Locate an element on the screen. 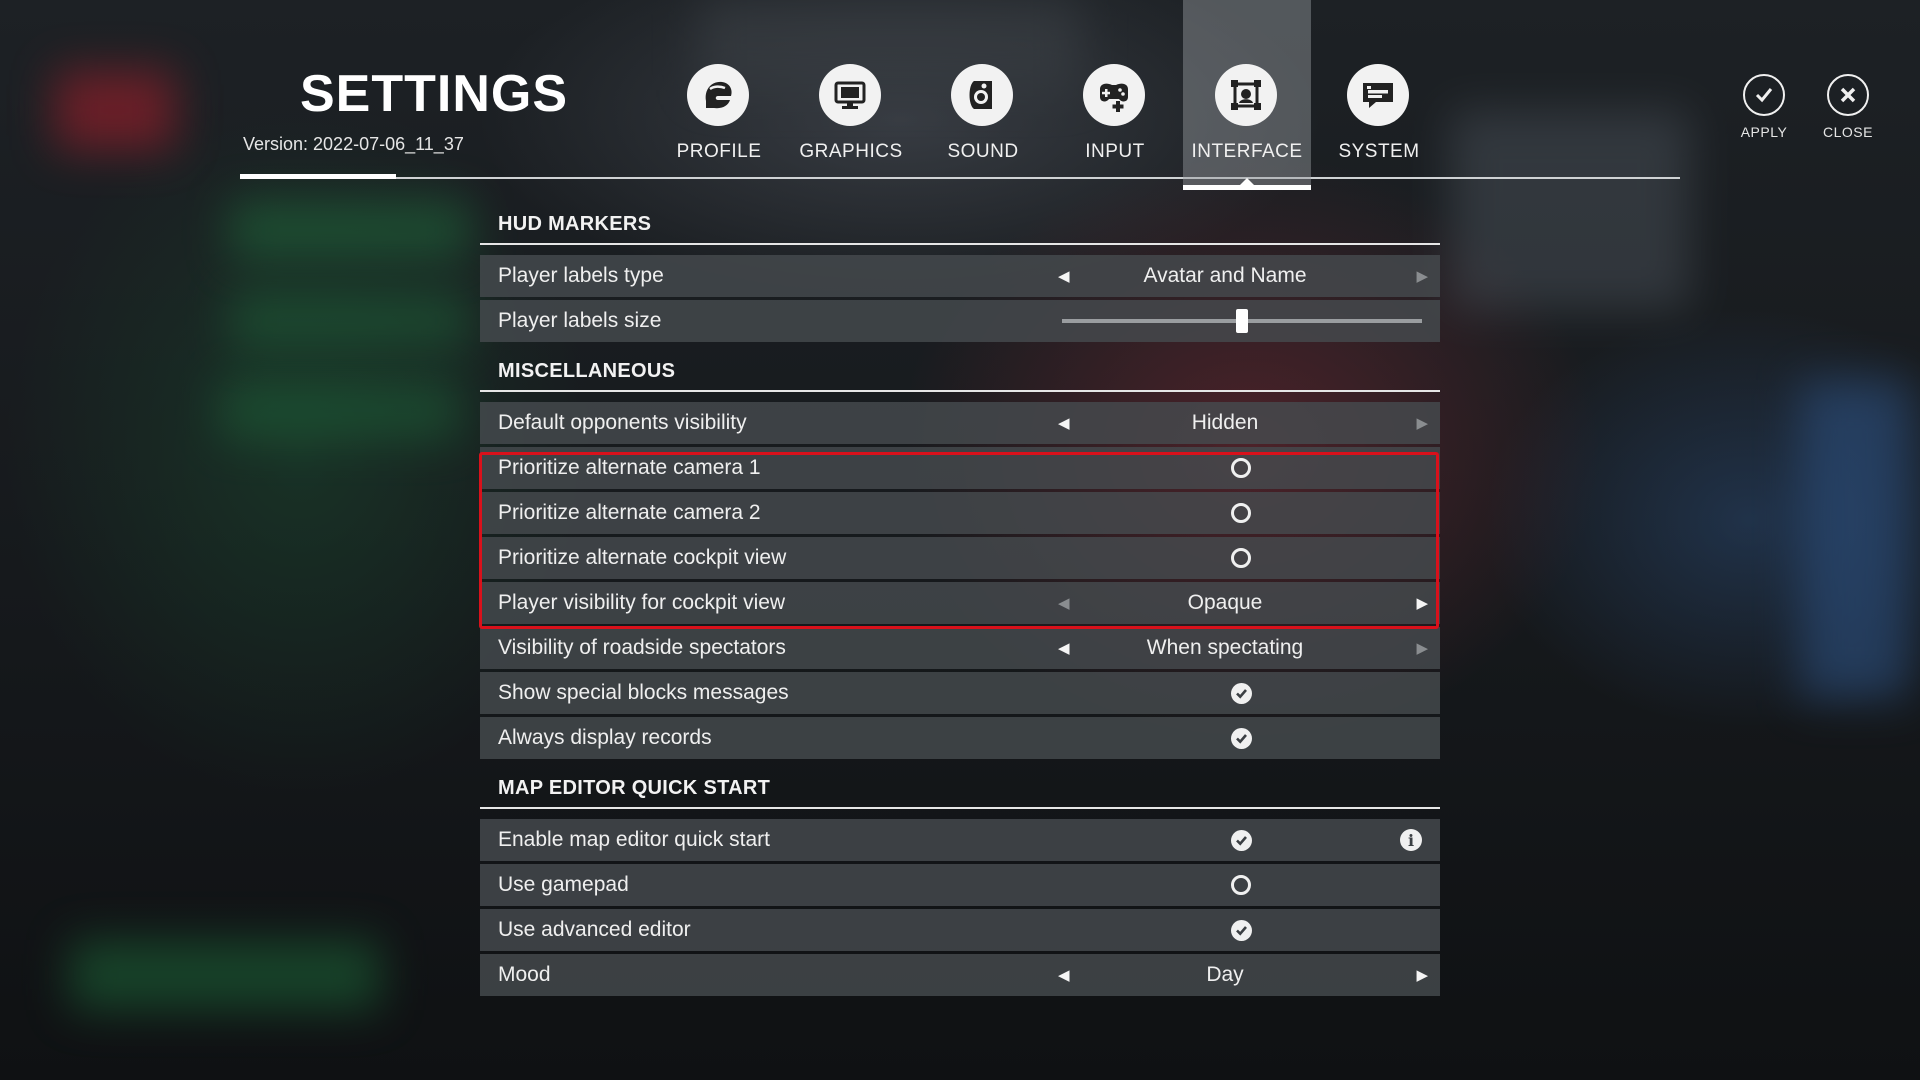  setting-label: Visibility of roadside spectators is located at coordinates (642, 647).